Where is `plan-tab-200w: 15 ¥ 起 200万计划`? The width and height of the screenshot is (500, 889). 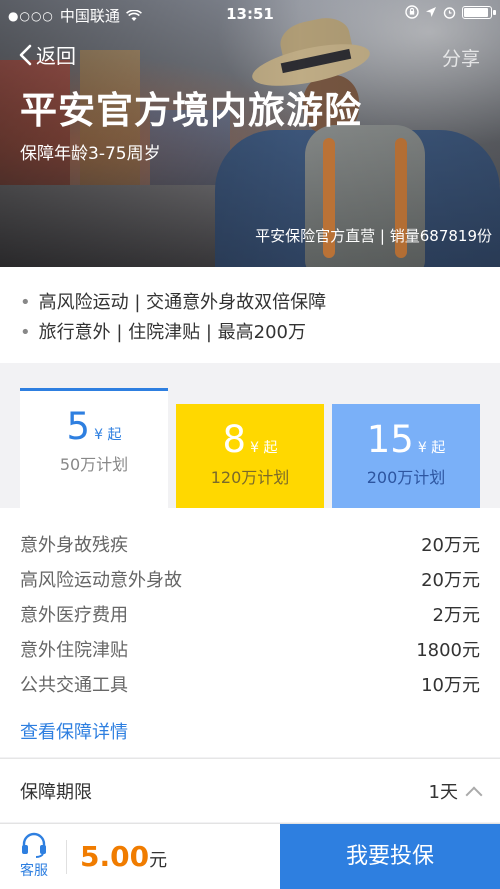
plan-tab-200w: 15 ¥ 起 200万计划 is located at coordinates (406, 456).